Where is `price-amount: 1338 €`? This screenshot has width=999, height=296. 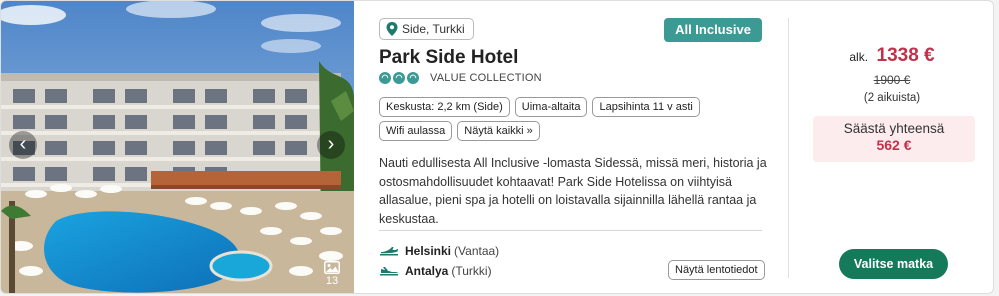
price-amount: 1338 € is located at coordinates (905, 55).